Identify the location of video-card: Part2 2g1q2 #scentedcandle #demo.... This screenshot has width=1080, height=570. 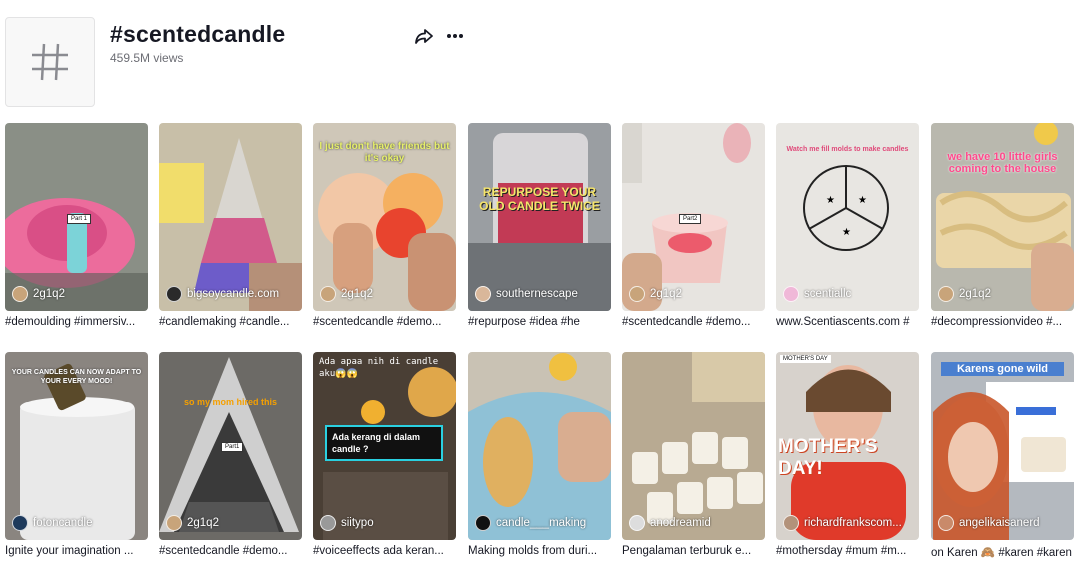
(693, 225).